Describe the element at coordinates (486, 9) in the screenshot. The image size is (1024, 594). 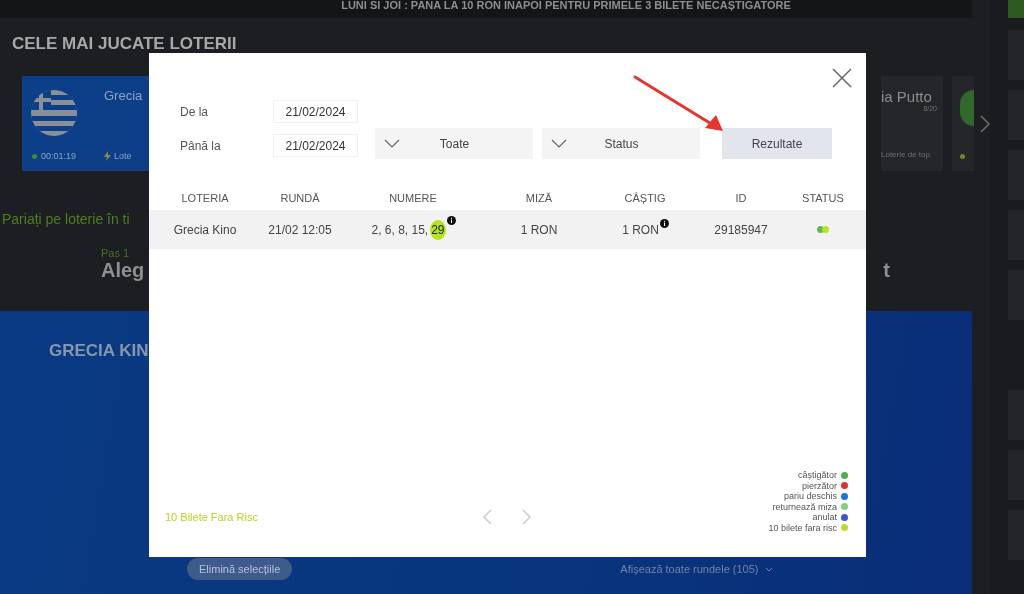
I see `promo-banner: LUNI SI JOI : PANA LA 10 RON INAPOI PENTRU PRIMELE 3 BILETE NECAȘTIGATORE` at that location.